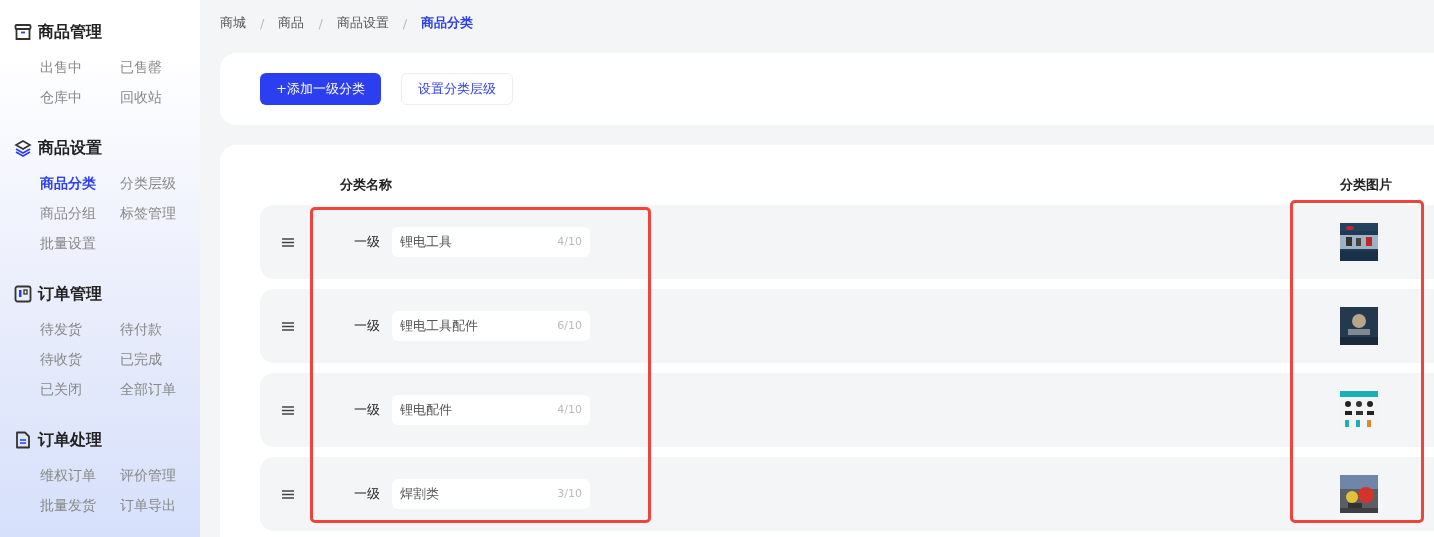 This screenshot has width=1434, height=537. What do you see at coordinates (160, 97) in the screenshot?
I see `menu-item: 回收站` at bounding box center [160, 97].